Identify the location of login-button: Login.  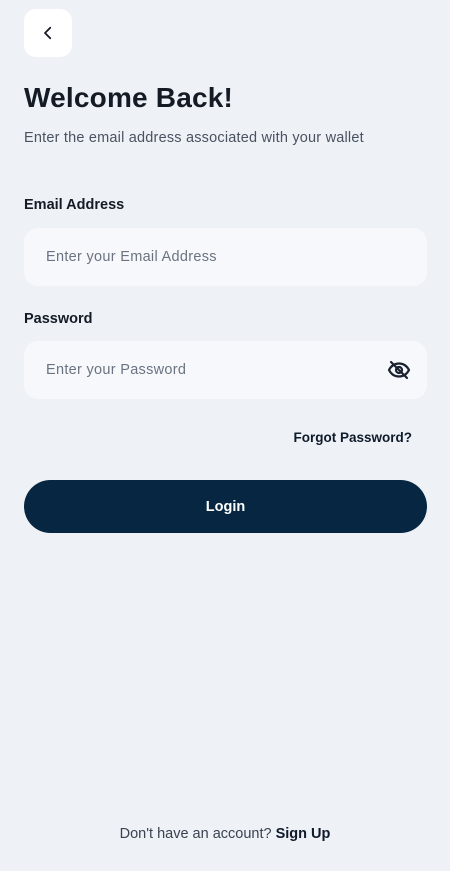
(225, 506).